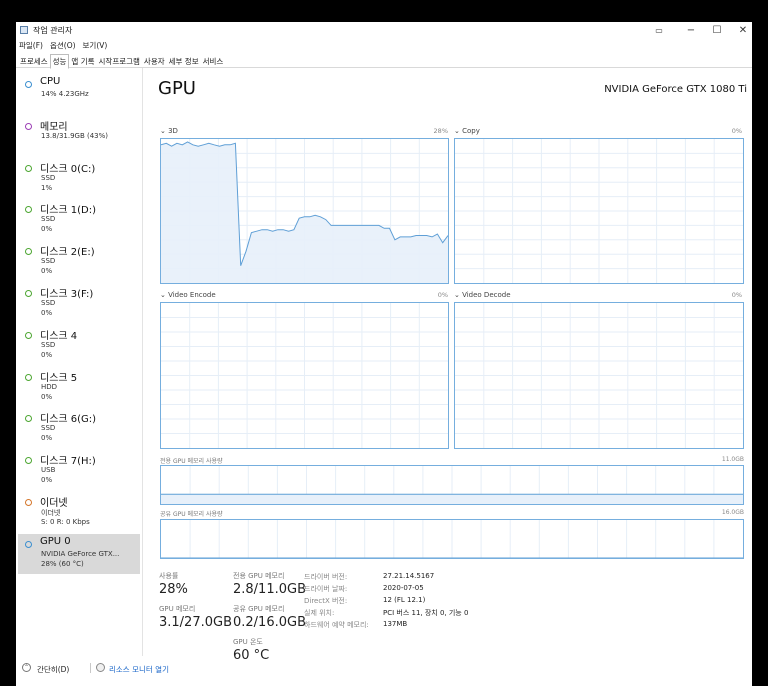  Describe the element at coordinates (404, 600) in the screenshot. I see `directx-version-value: 12 (FL 12.1)` at that location.